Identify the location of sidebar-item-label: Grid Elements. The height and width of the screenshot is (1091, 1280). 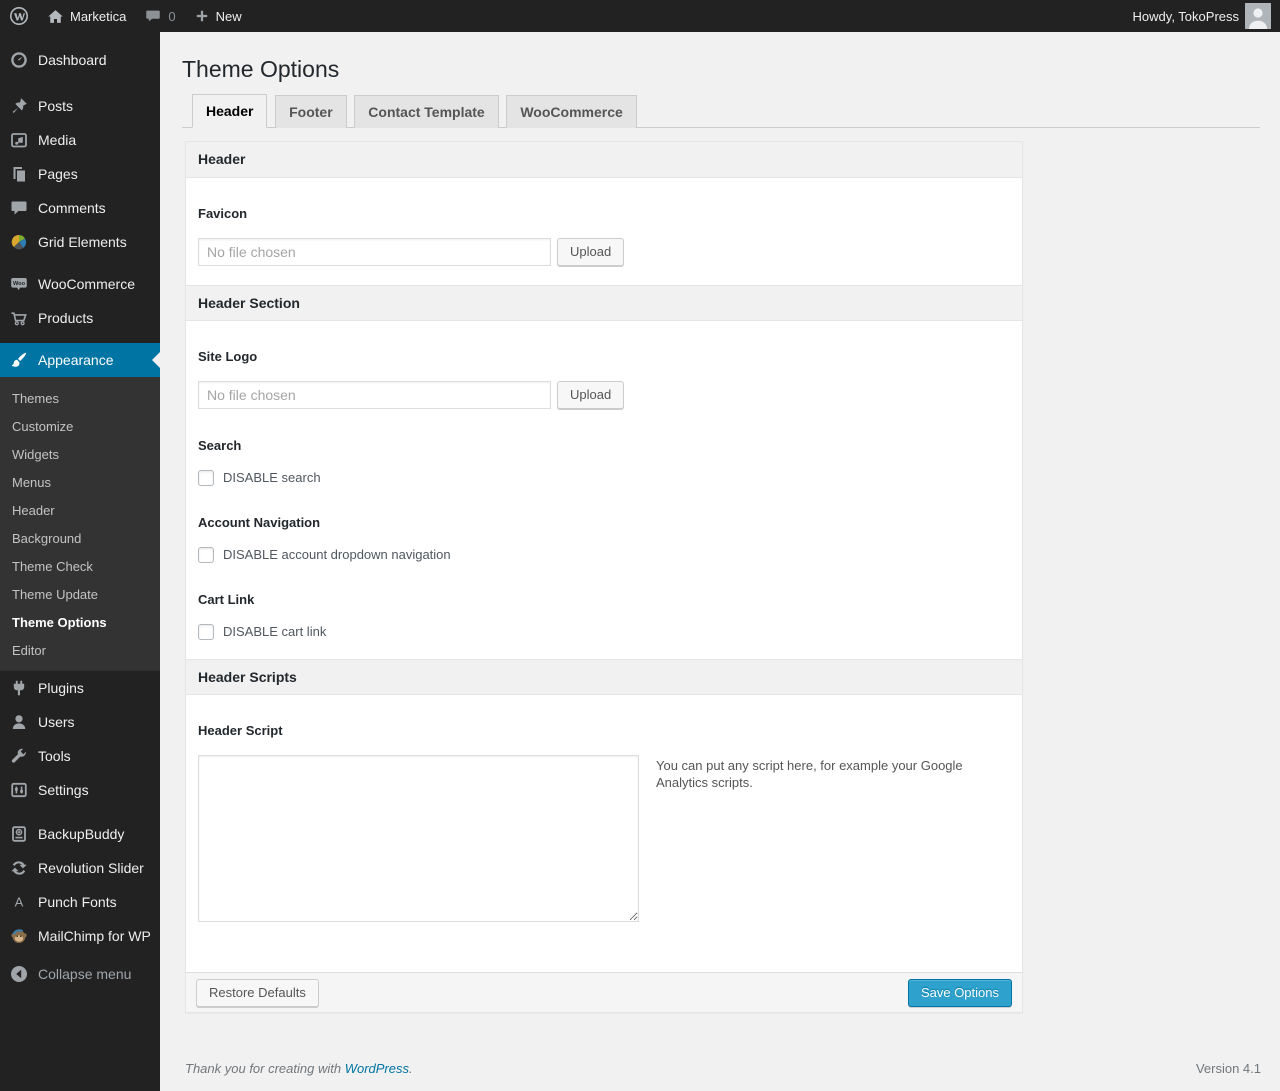
(82, 242).